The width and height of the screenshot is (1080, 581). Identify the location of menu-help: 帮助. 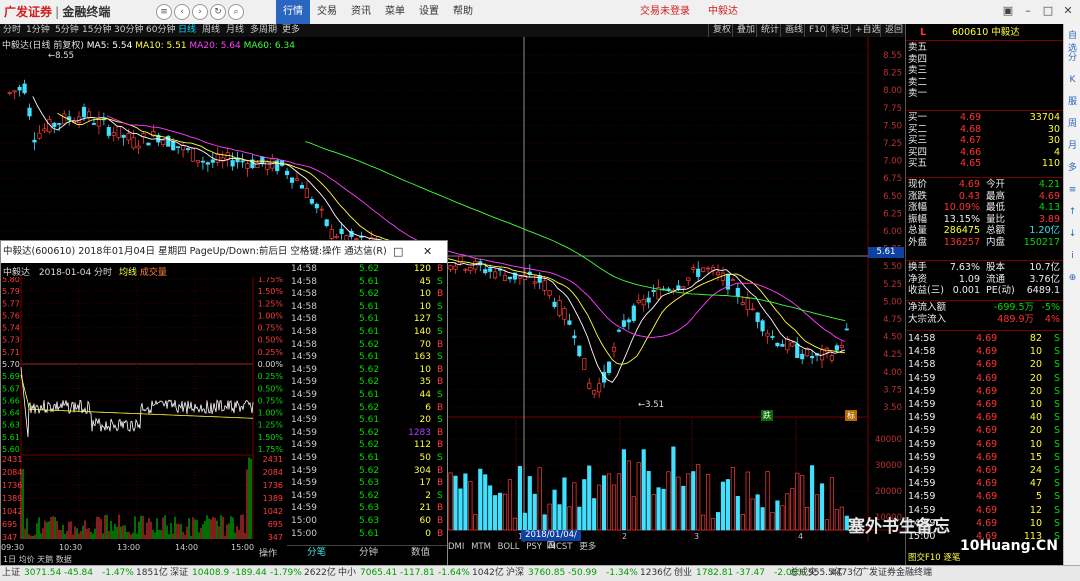
(463, 12).